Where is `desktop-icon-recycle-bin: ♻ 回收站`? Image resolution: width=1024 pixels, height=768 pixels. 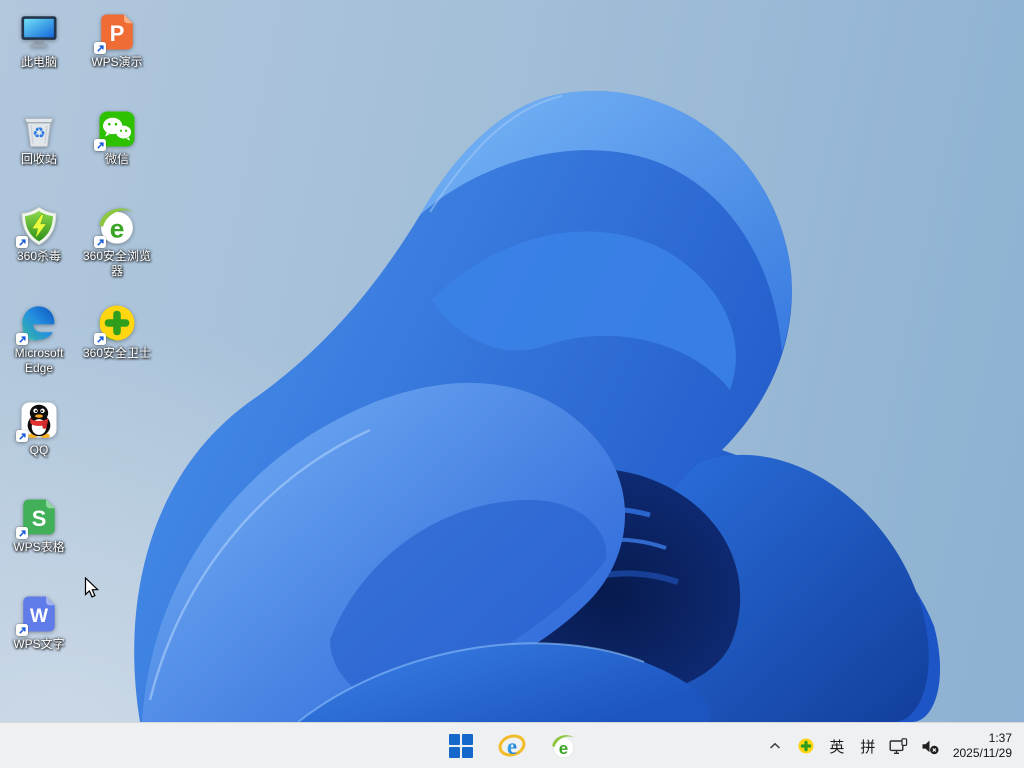 desktop-icon-recycle-bin: ♻ 回收站 is located at coordinates (39, 137).